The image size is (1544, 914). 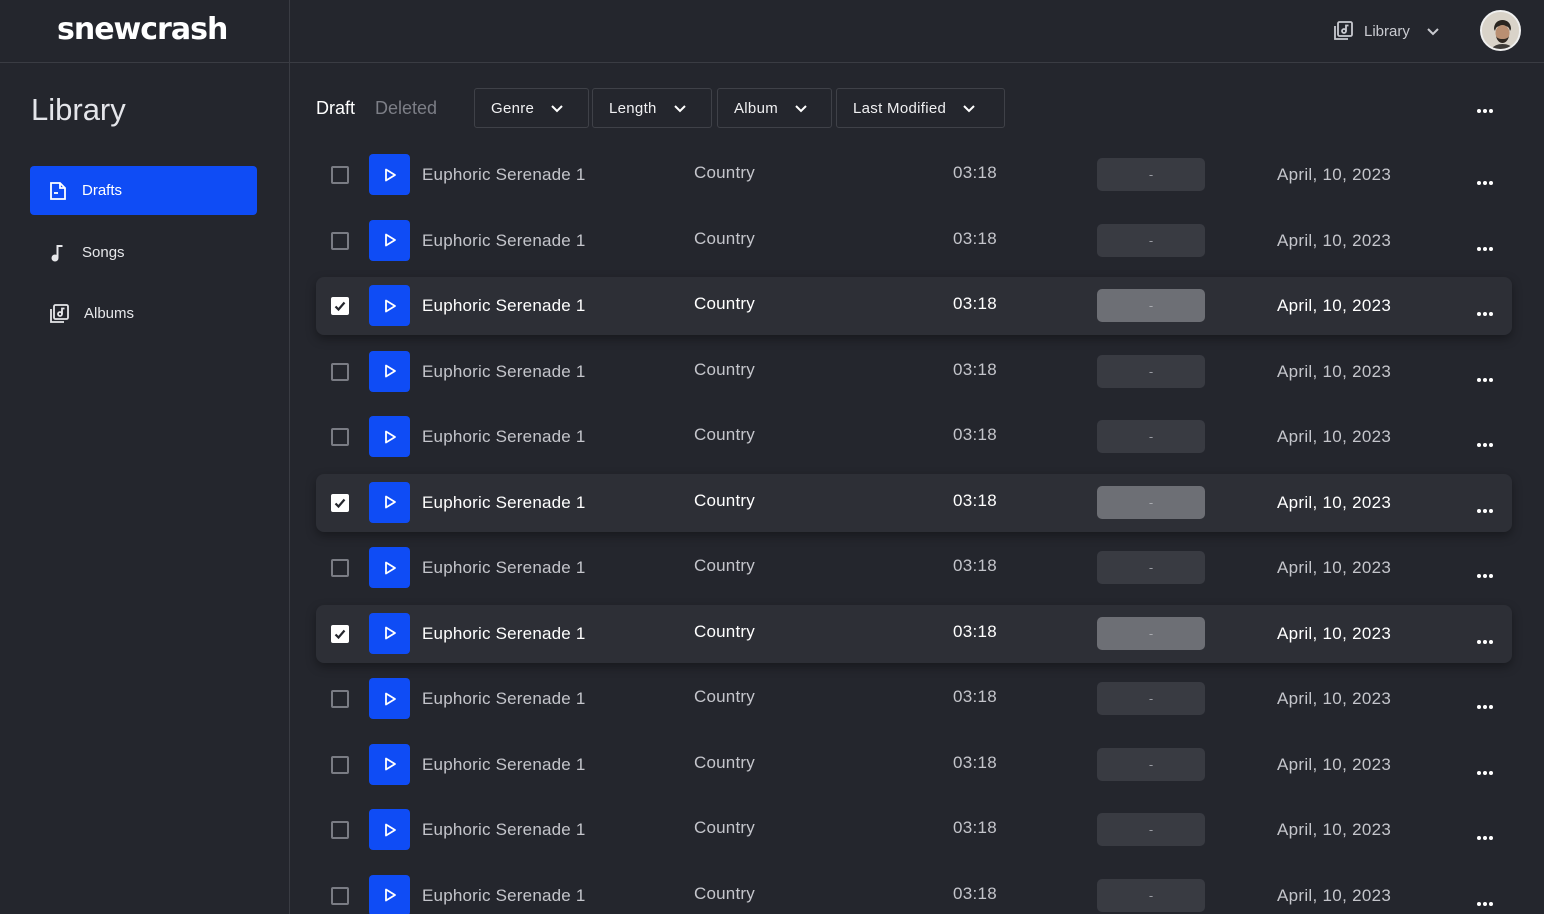 What do you see at coordinates (406, 108) in the screenshot?
I see `tab-deleted: Deleted` at bounding box center [406, 108].